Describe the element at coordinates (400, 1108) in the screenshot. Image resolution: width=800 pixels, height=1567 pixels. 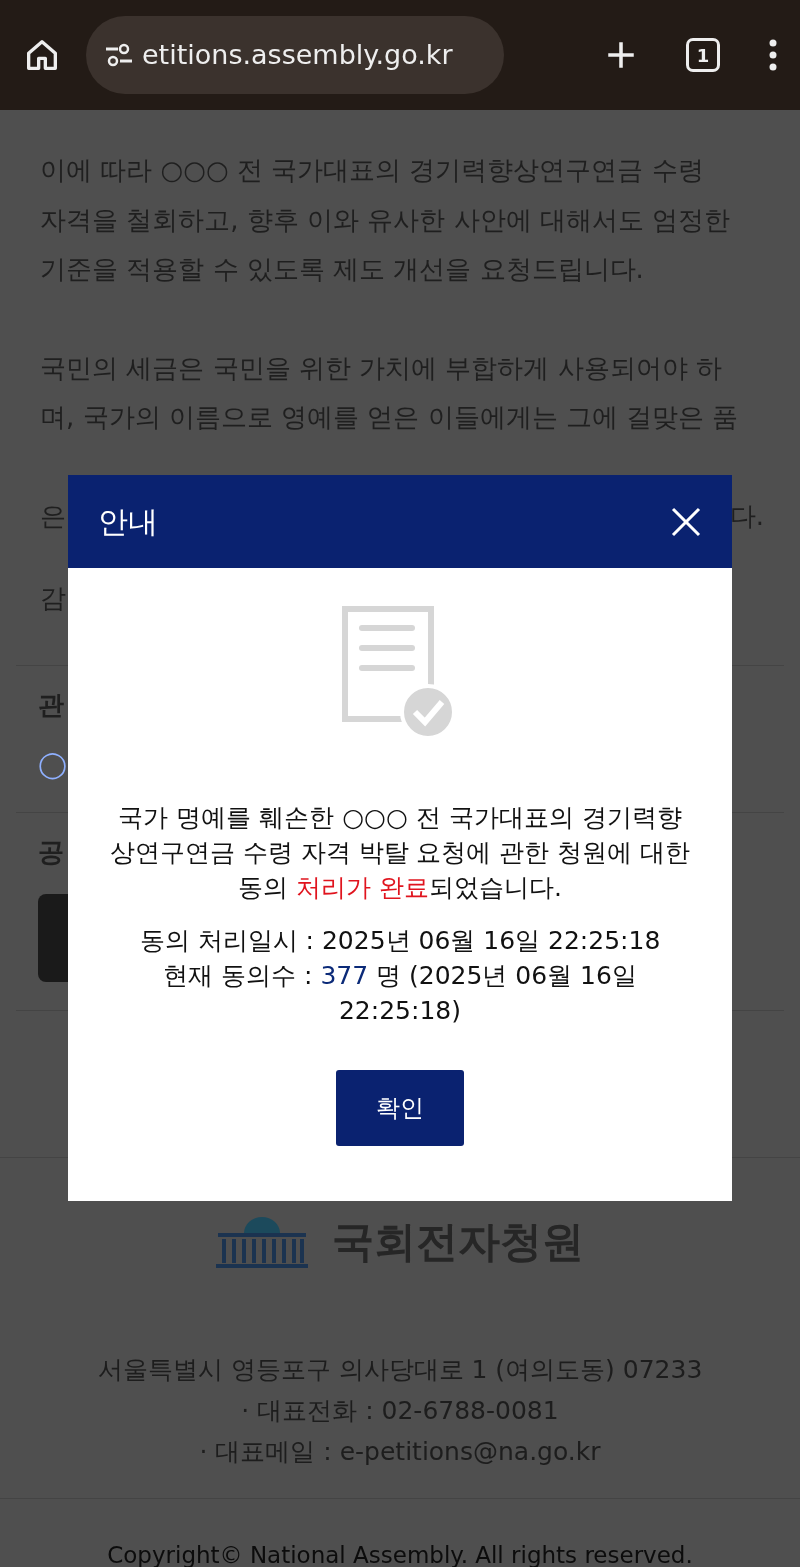
I see `confirm-button: 확인` at that location.